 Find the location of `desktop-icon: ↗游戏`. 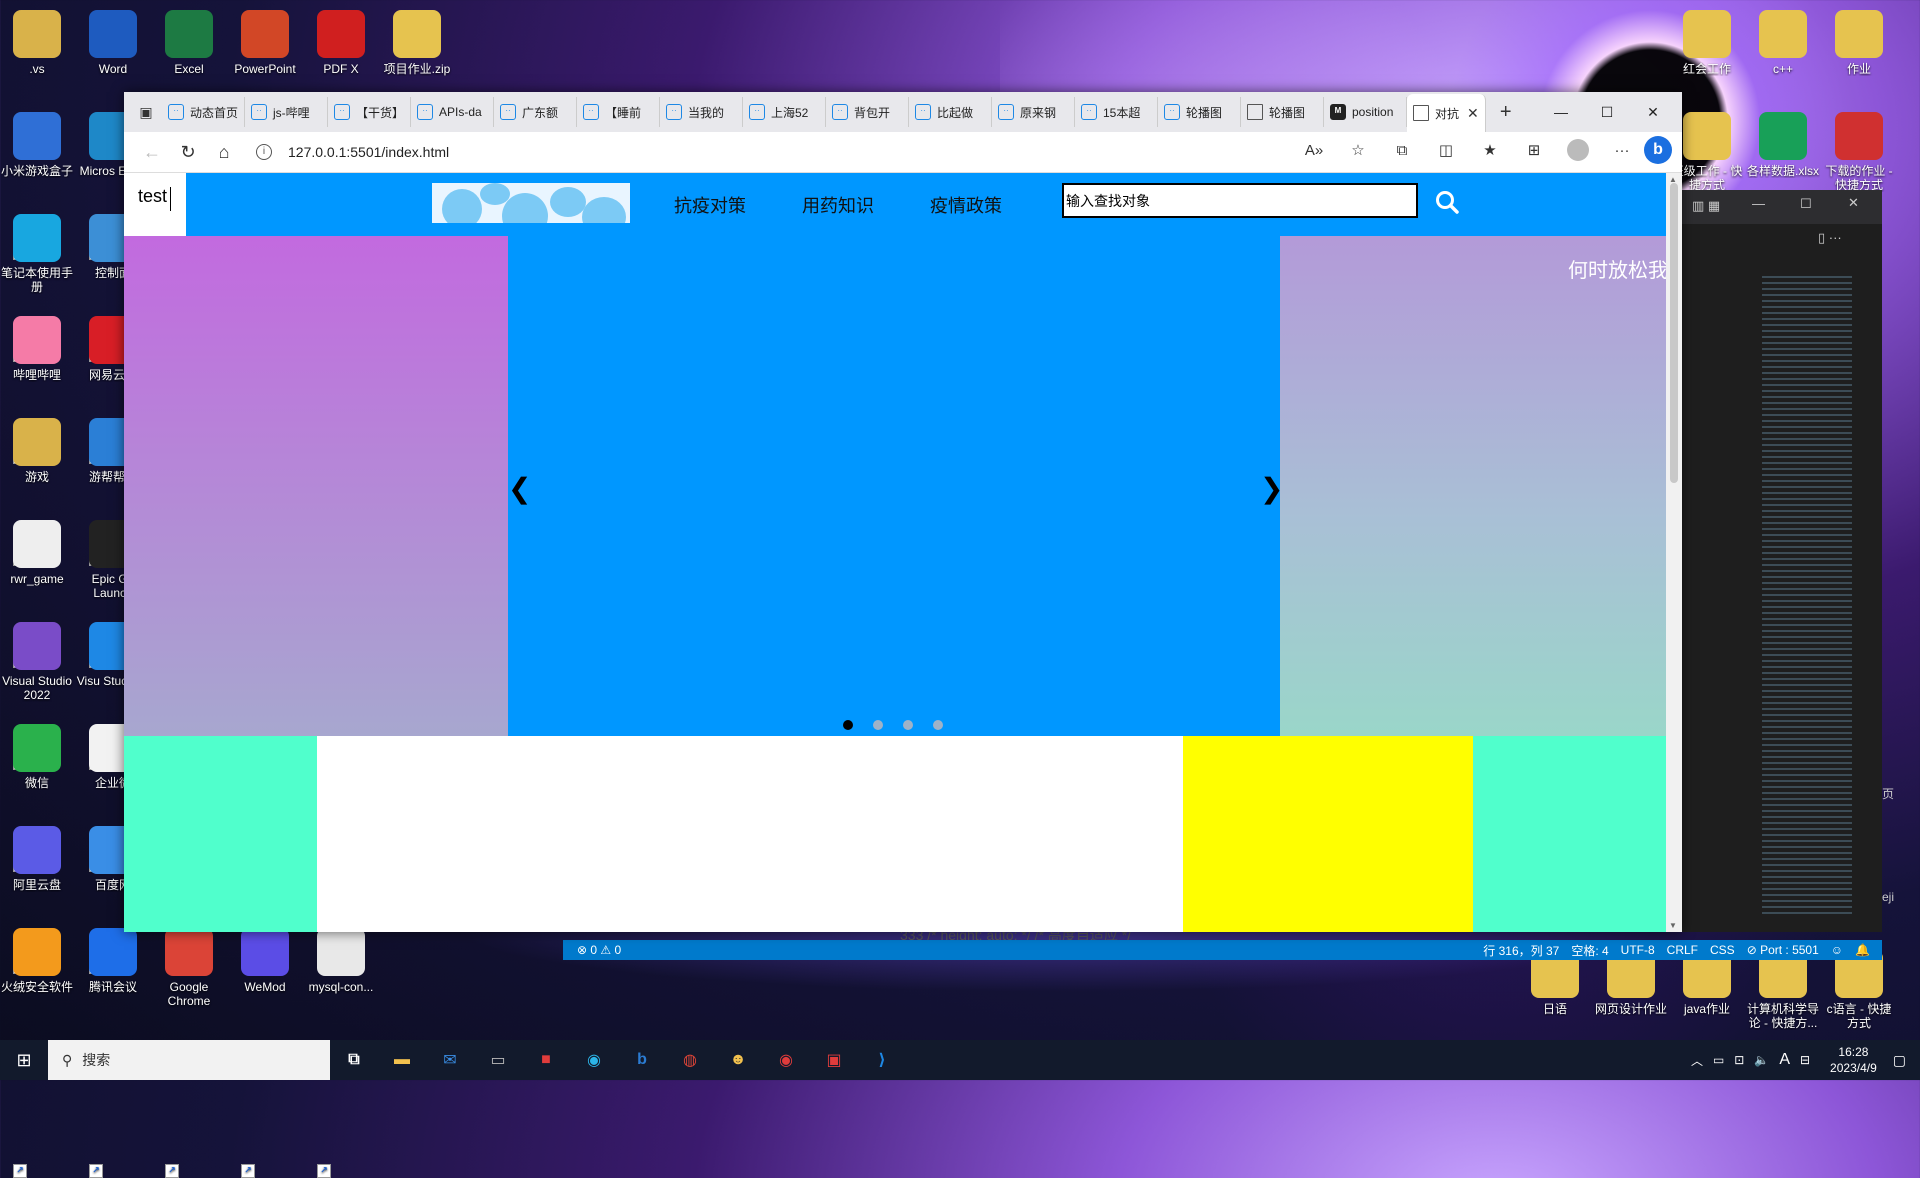

desktop-icon: ↗游戏 is located at coordinates (37, 543).